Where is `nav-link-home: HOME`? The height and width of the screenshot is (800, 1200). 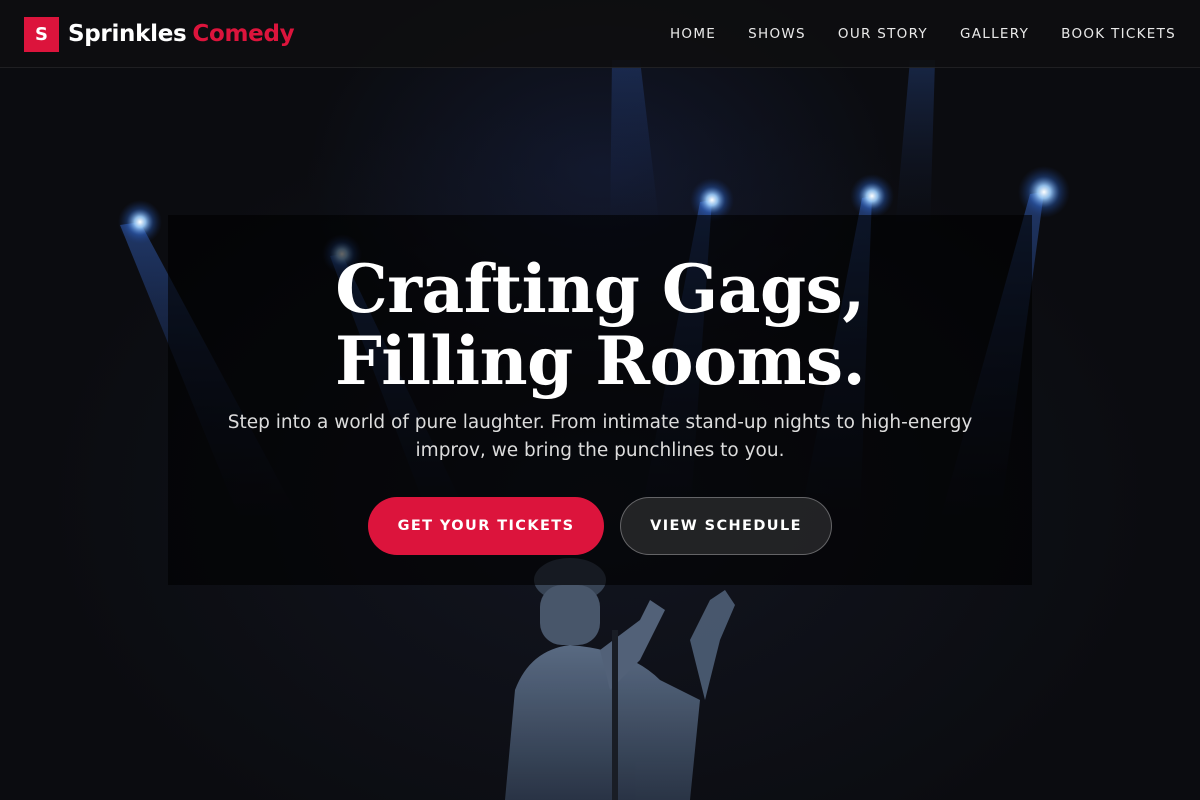 nav-link-home: HOME is located at coordinates (693, 34).